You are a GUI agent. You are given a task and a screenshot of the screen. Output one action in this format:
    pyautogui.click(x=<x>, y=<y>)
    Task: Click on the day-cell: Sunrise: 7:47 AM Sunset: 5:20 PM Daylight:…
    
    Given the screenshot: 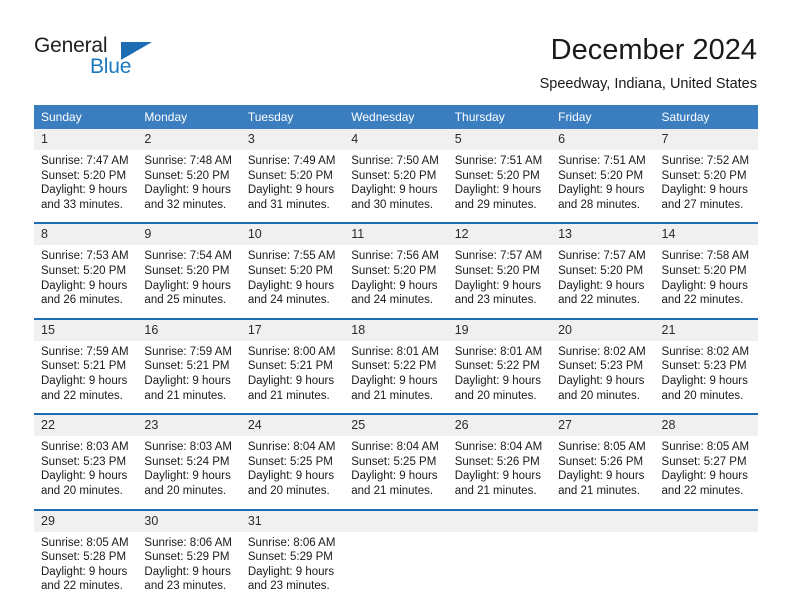 What is the action you would take?
    pyautogui.click(x=86, y=186)
    